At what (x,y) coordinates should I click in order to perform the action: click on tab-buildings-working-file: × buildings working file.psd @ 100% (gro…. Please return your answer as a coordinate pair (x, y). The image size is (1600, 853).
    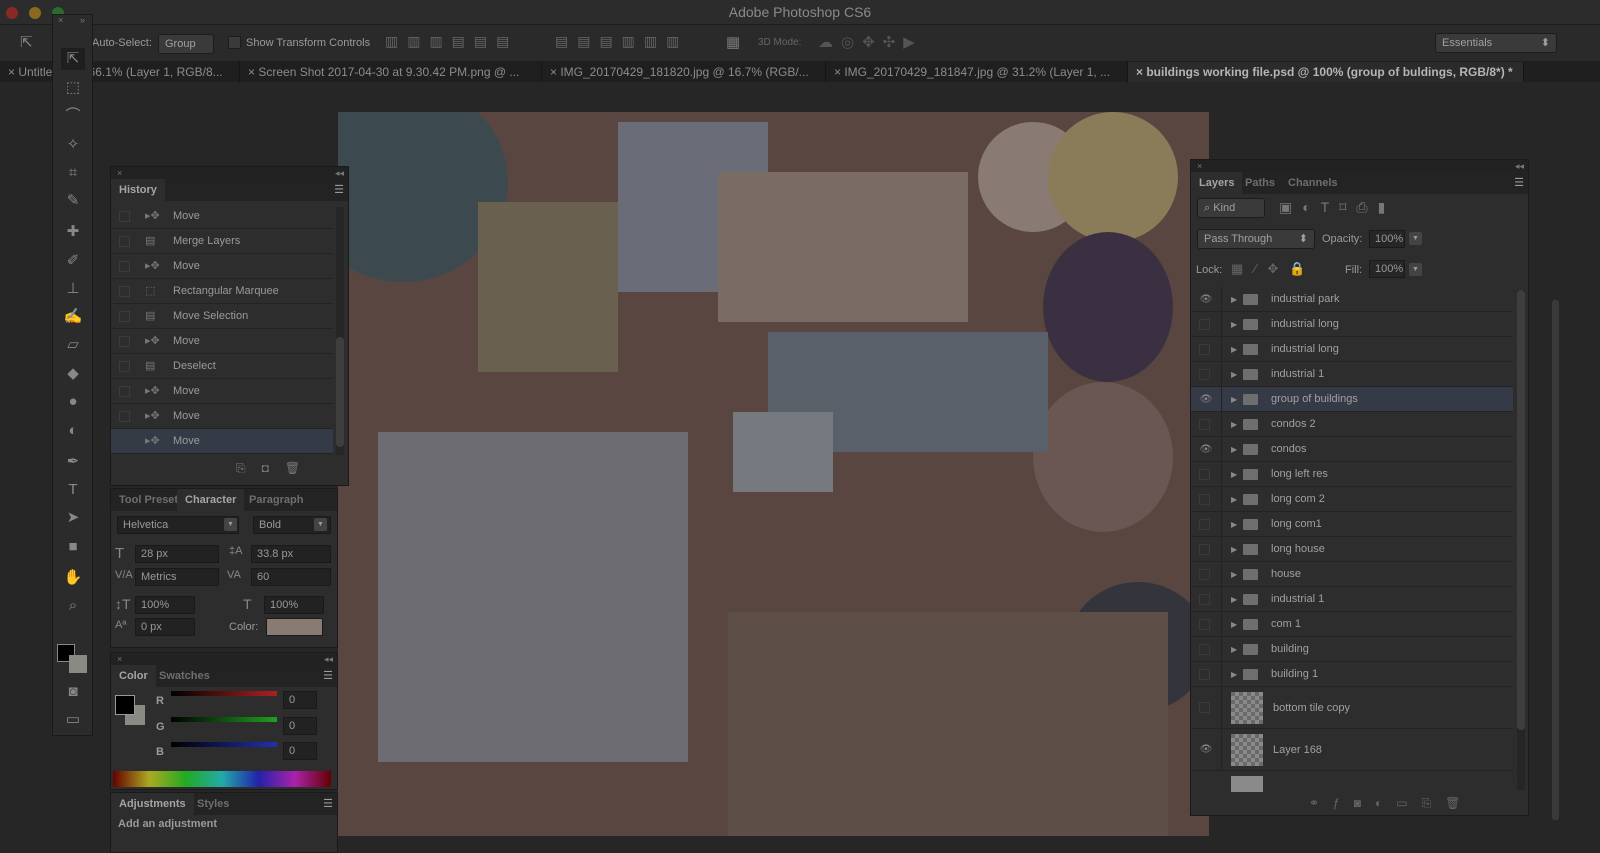
    Looking at the image, I should click on (1326, 72).